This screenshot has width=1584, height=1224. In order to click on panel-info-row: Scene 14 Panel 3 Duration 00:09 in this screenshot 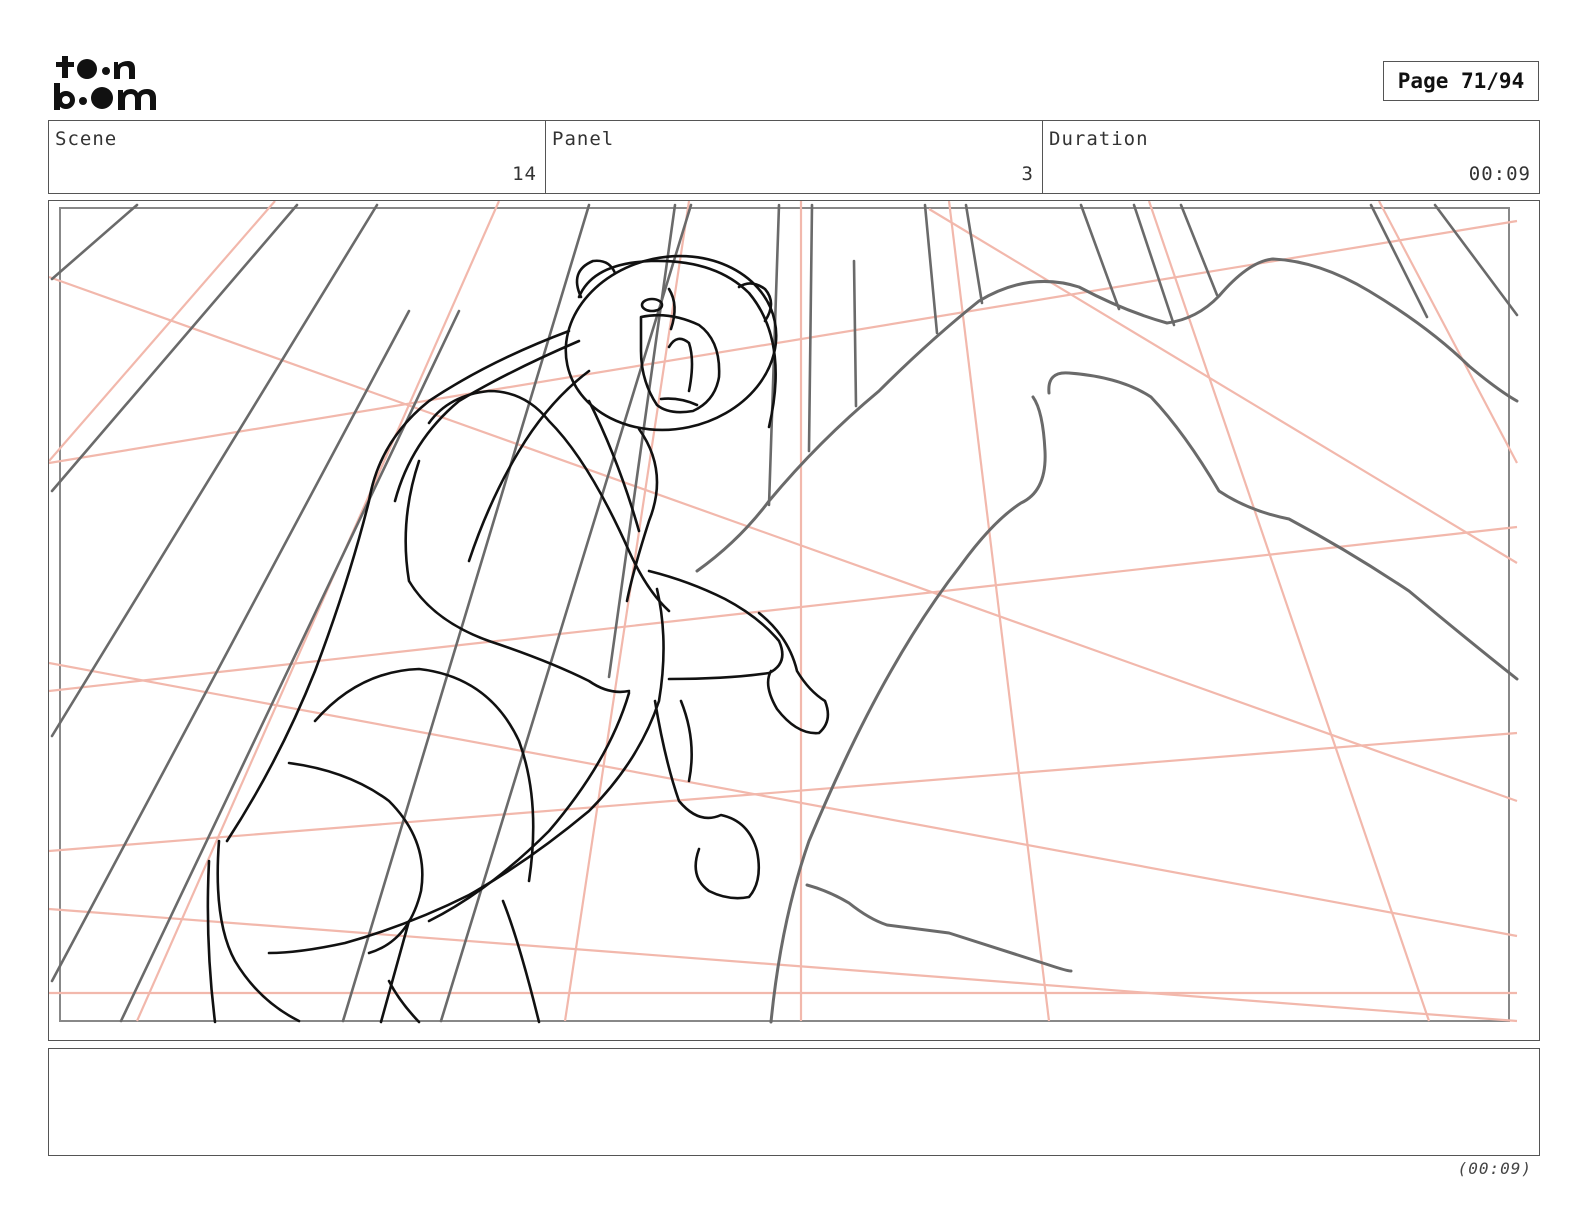, I will do `click(794, 157)`.